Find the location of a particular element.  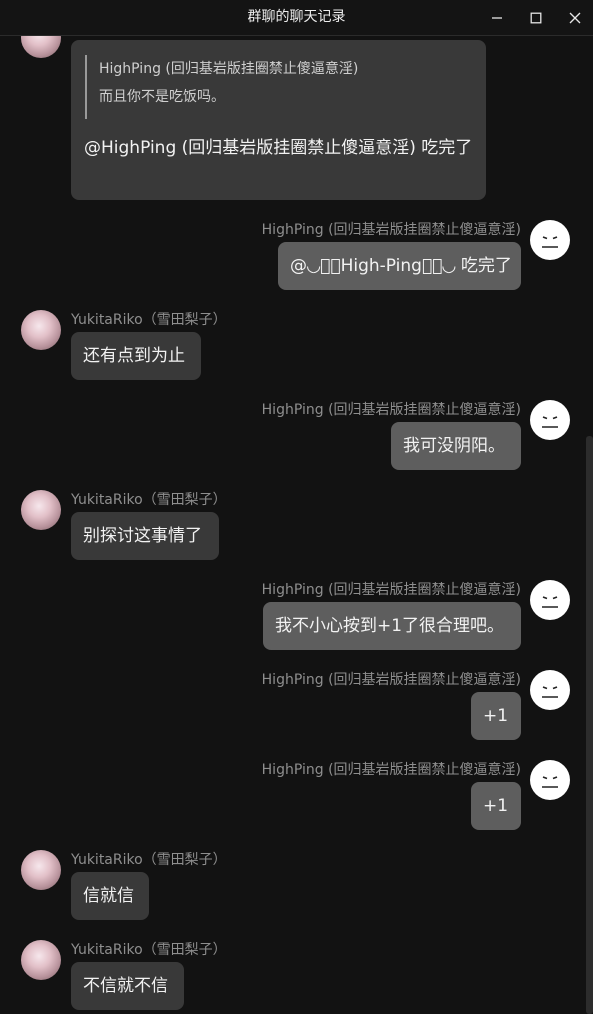

quoted-text: 而且你不是吃饭吗。 is located at coordinates (162, 97).